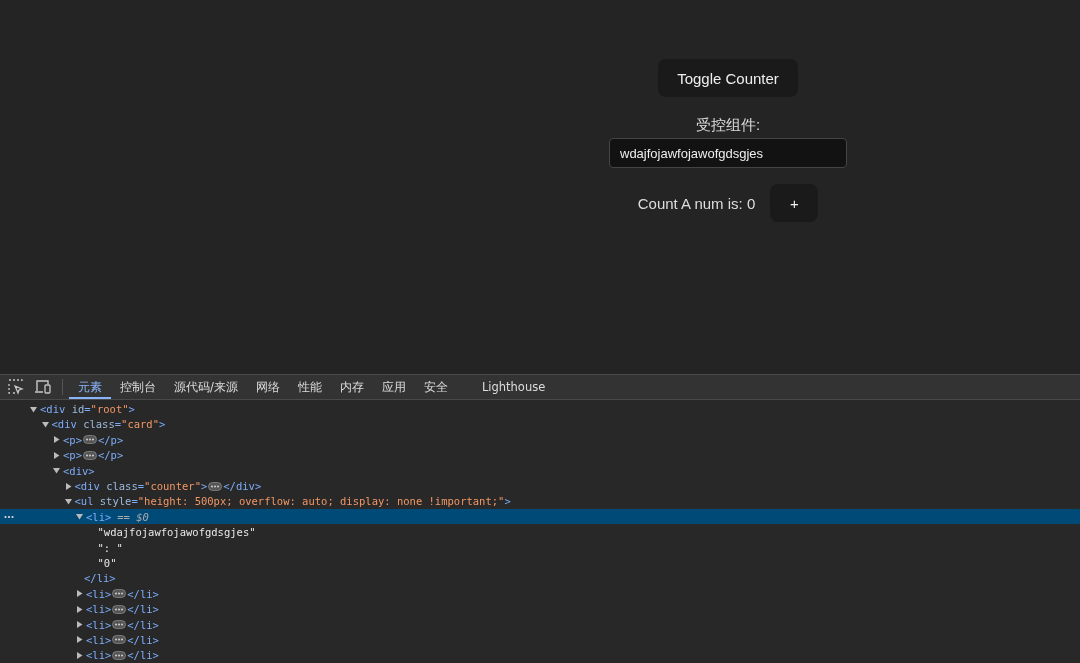  I want to click on closing-tag: </div>, so click(242, 486).